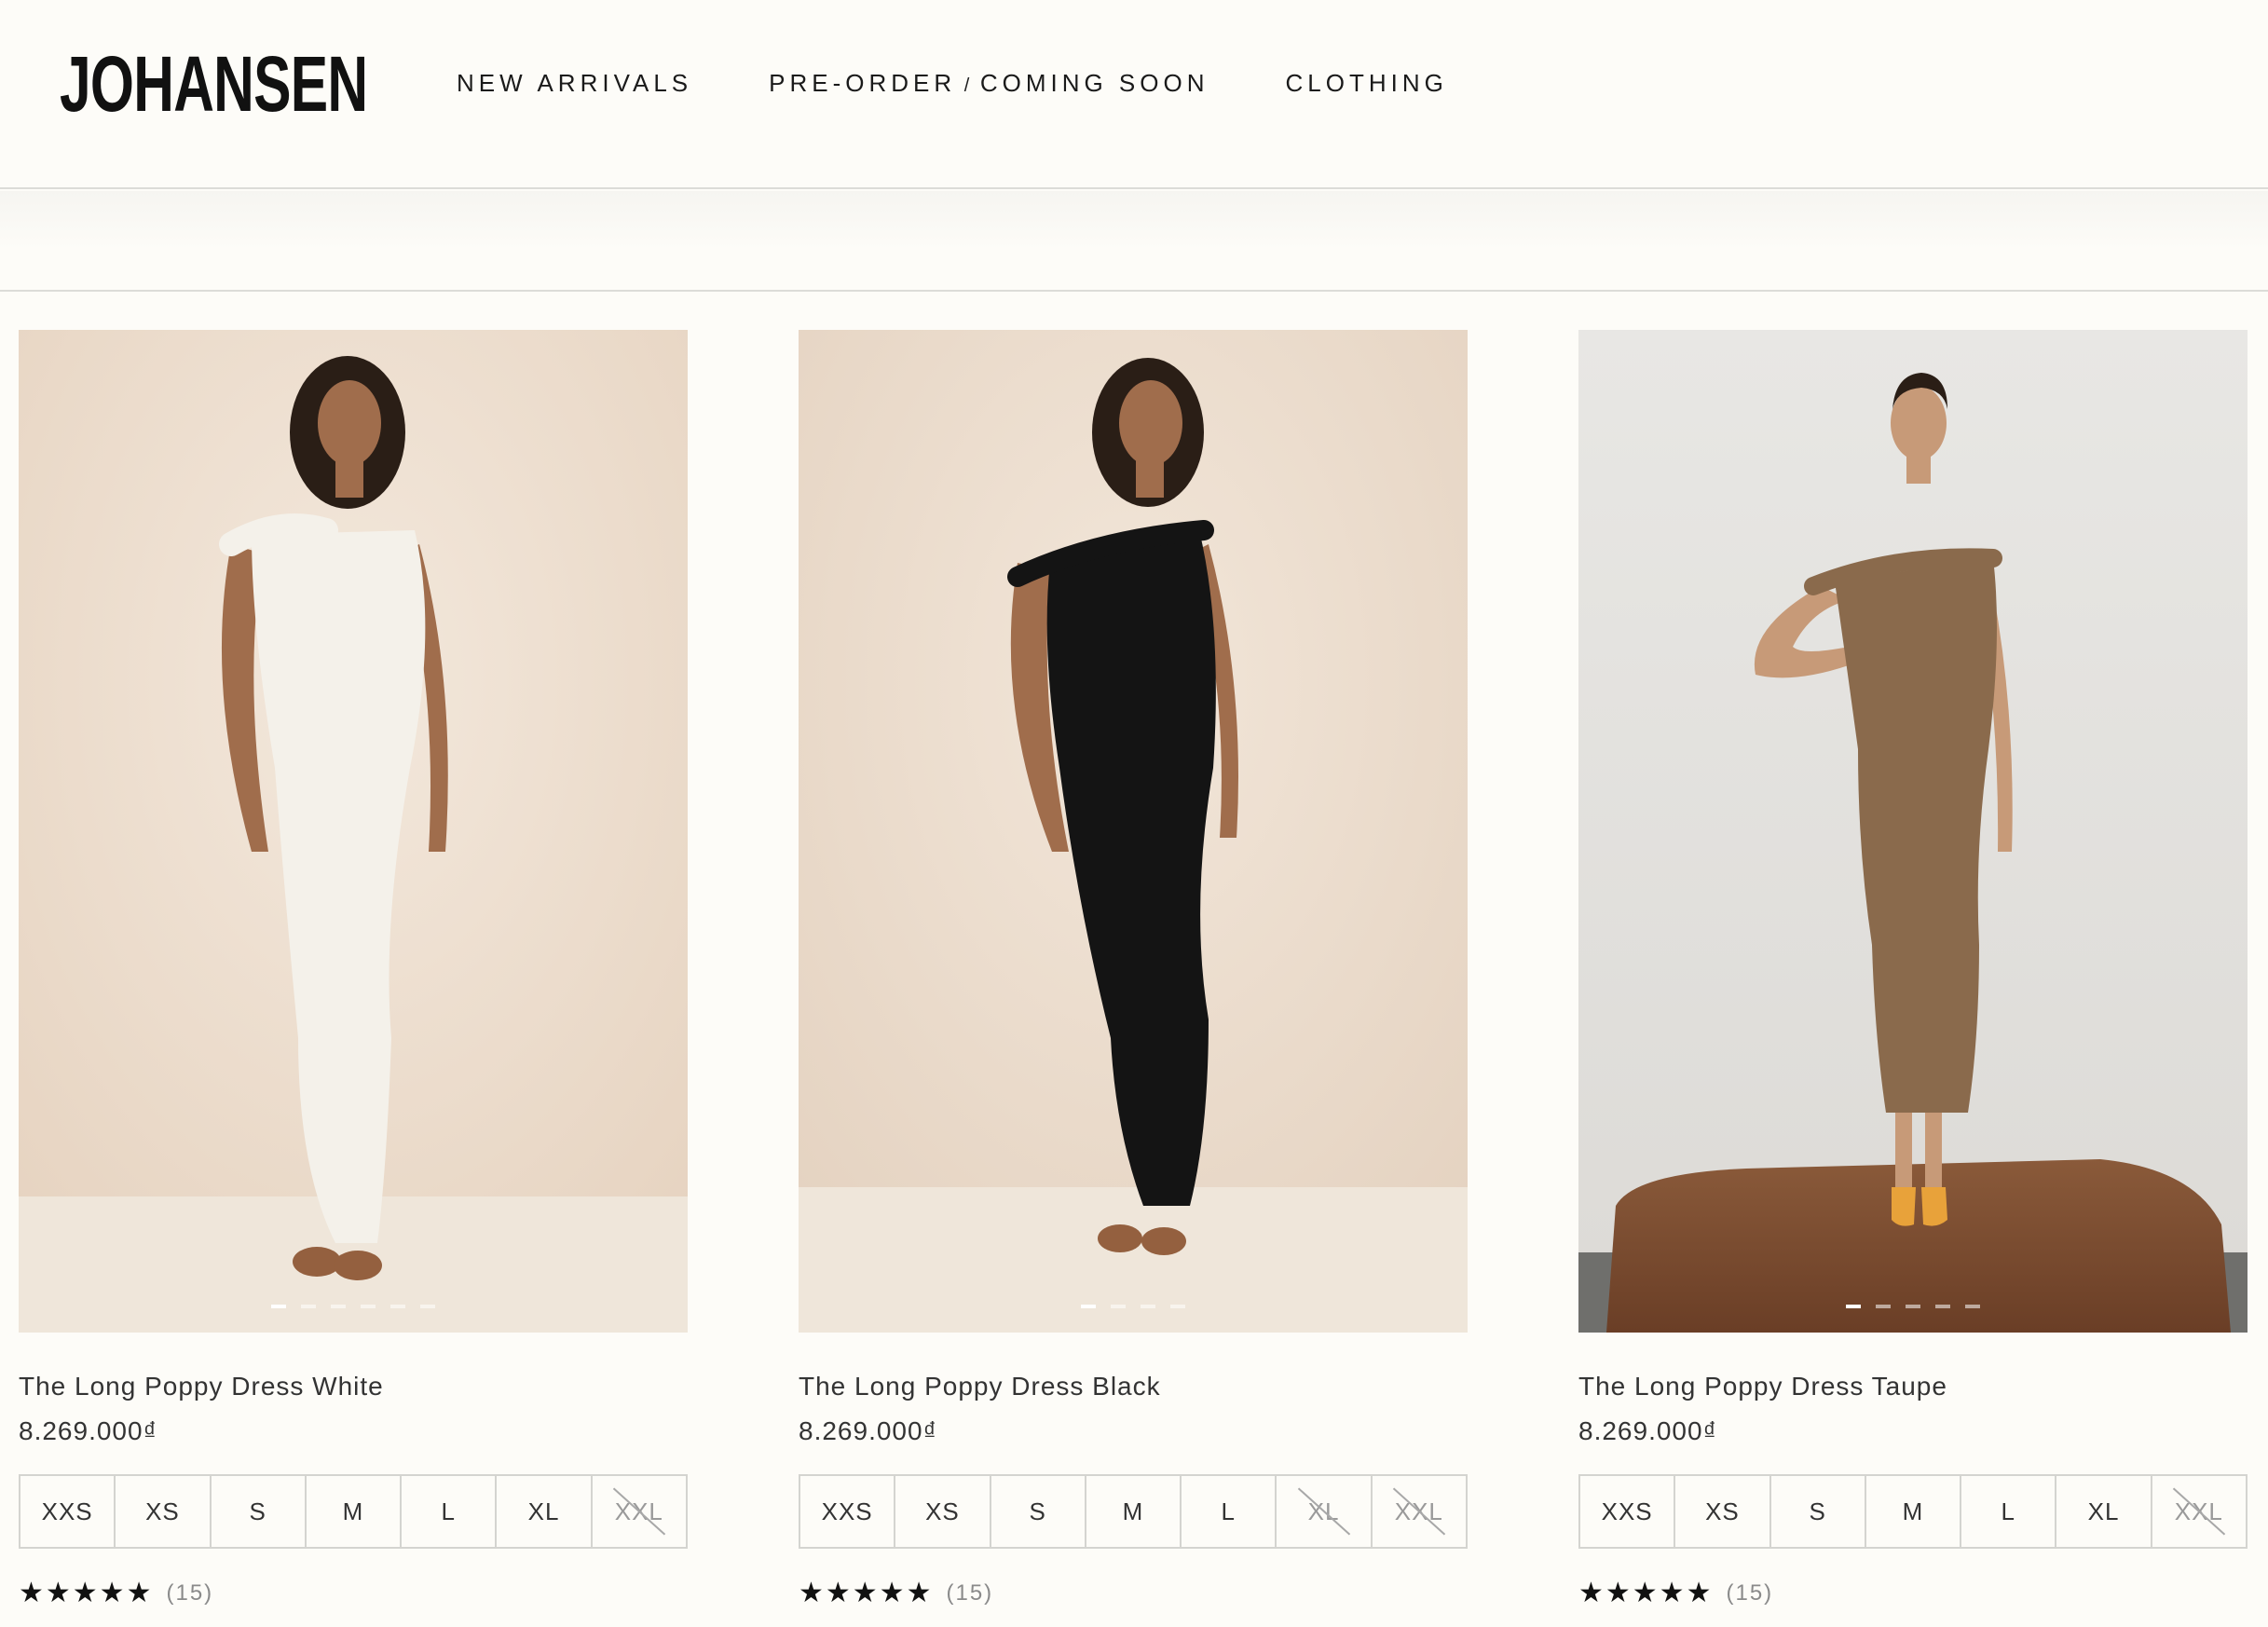 The image size is (2268, 1627). Describe the element at coordinates (1133, 1386) in the screenshot. I see `product-title: The Long Poppy Dress Black` at that location.